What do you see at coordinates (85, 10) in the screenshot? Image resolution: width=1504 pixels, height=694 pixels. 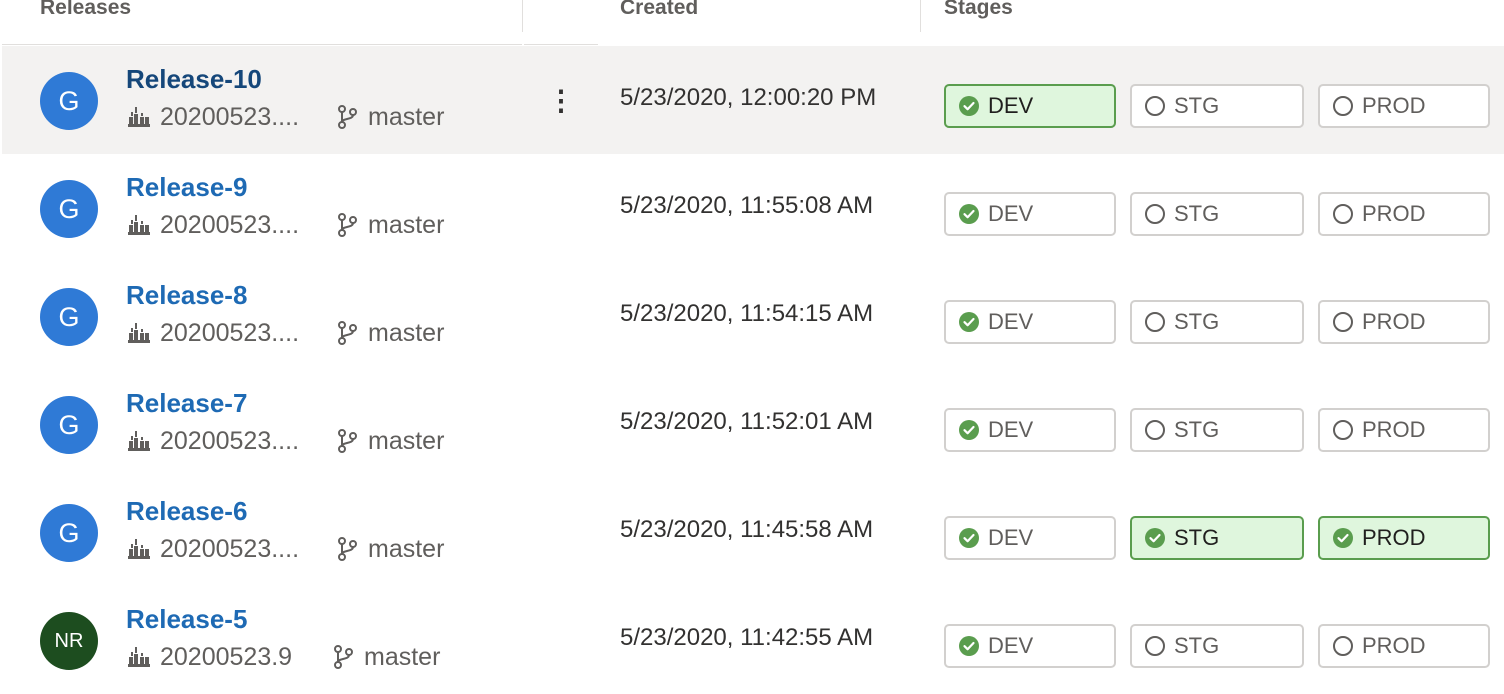 I see `column-header-releases: Releases` at bounding box center [85, 10].